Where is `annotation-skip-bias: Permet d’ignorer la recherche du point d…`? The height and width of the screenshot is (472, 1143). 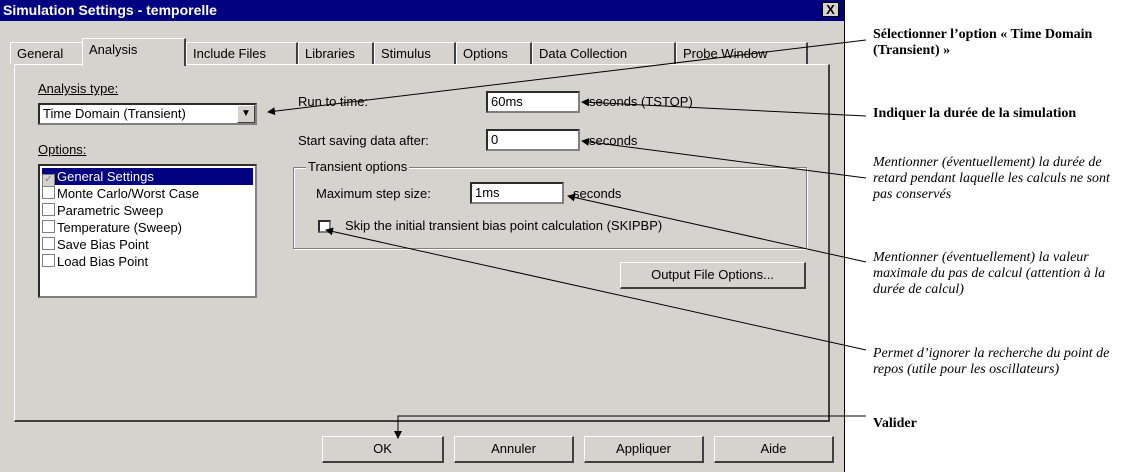
annotation-skip-bias: Permet d’ignorer la recherche du point d… is located at coordinates (991, 361).